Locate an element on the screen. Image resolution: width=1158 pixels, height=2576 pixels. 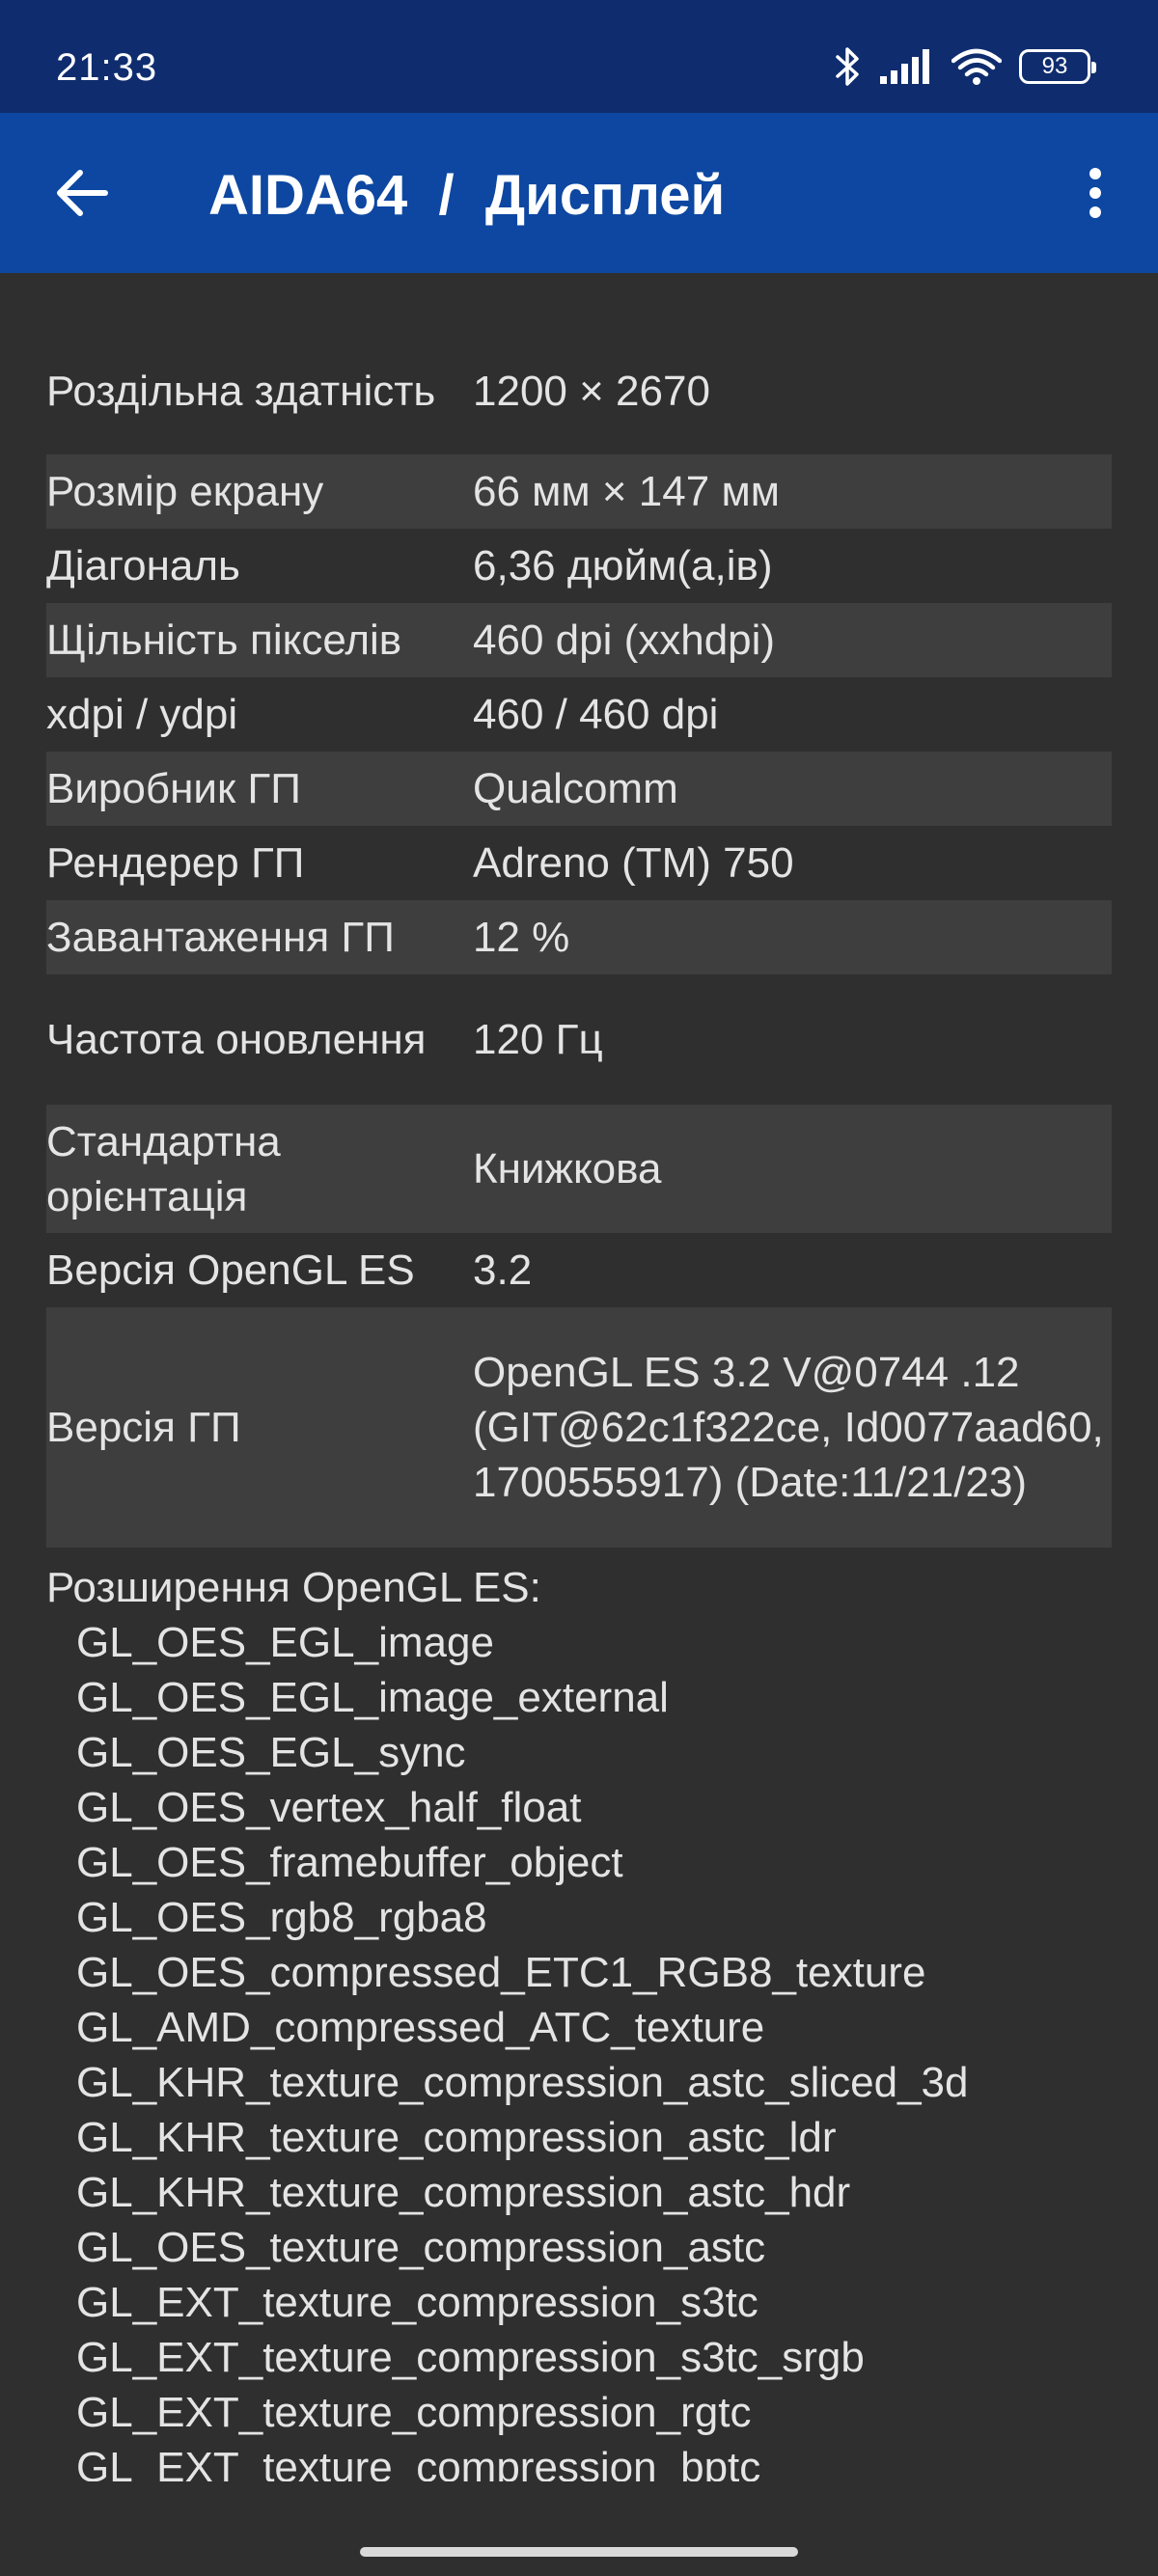
info-value: 460 dpi (xxhdpi) is located at coordinates (624, 641).